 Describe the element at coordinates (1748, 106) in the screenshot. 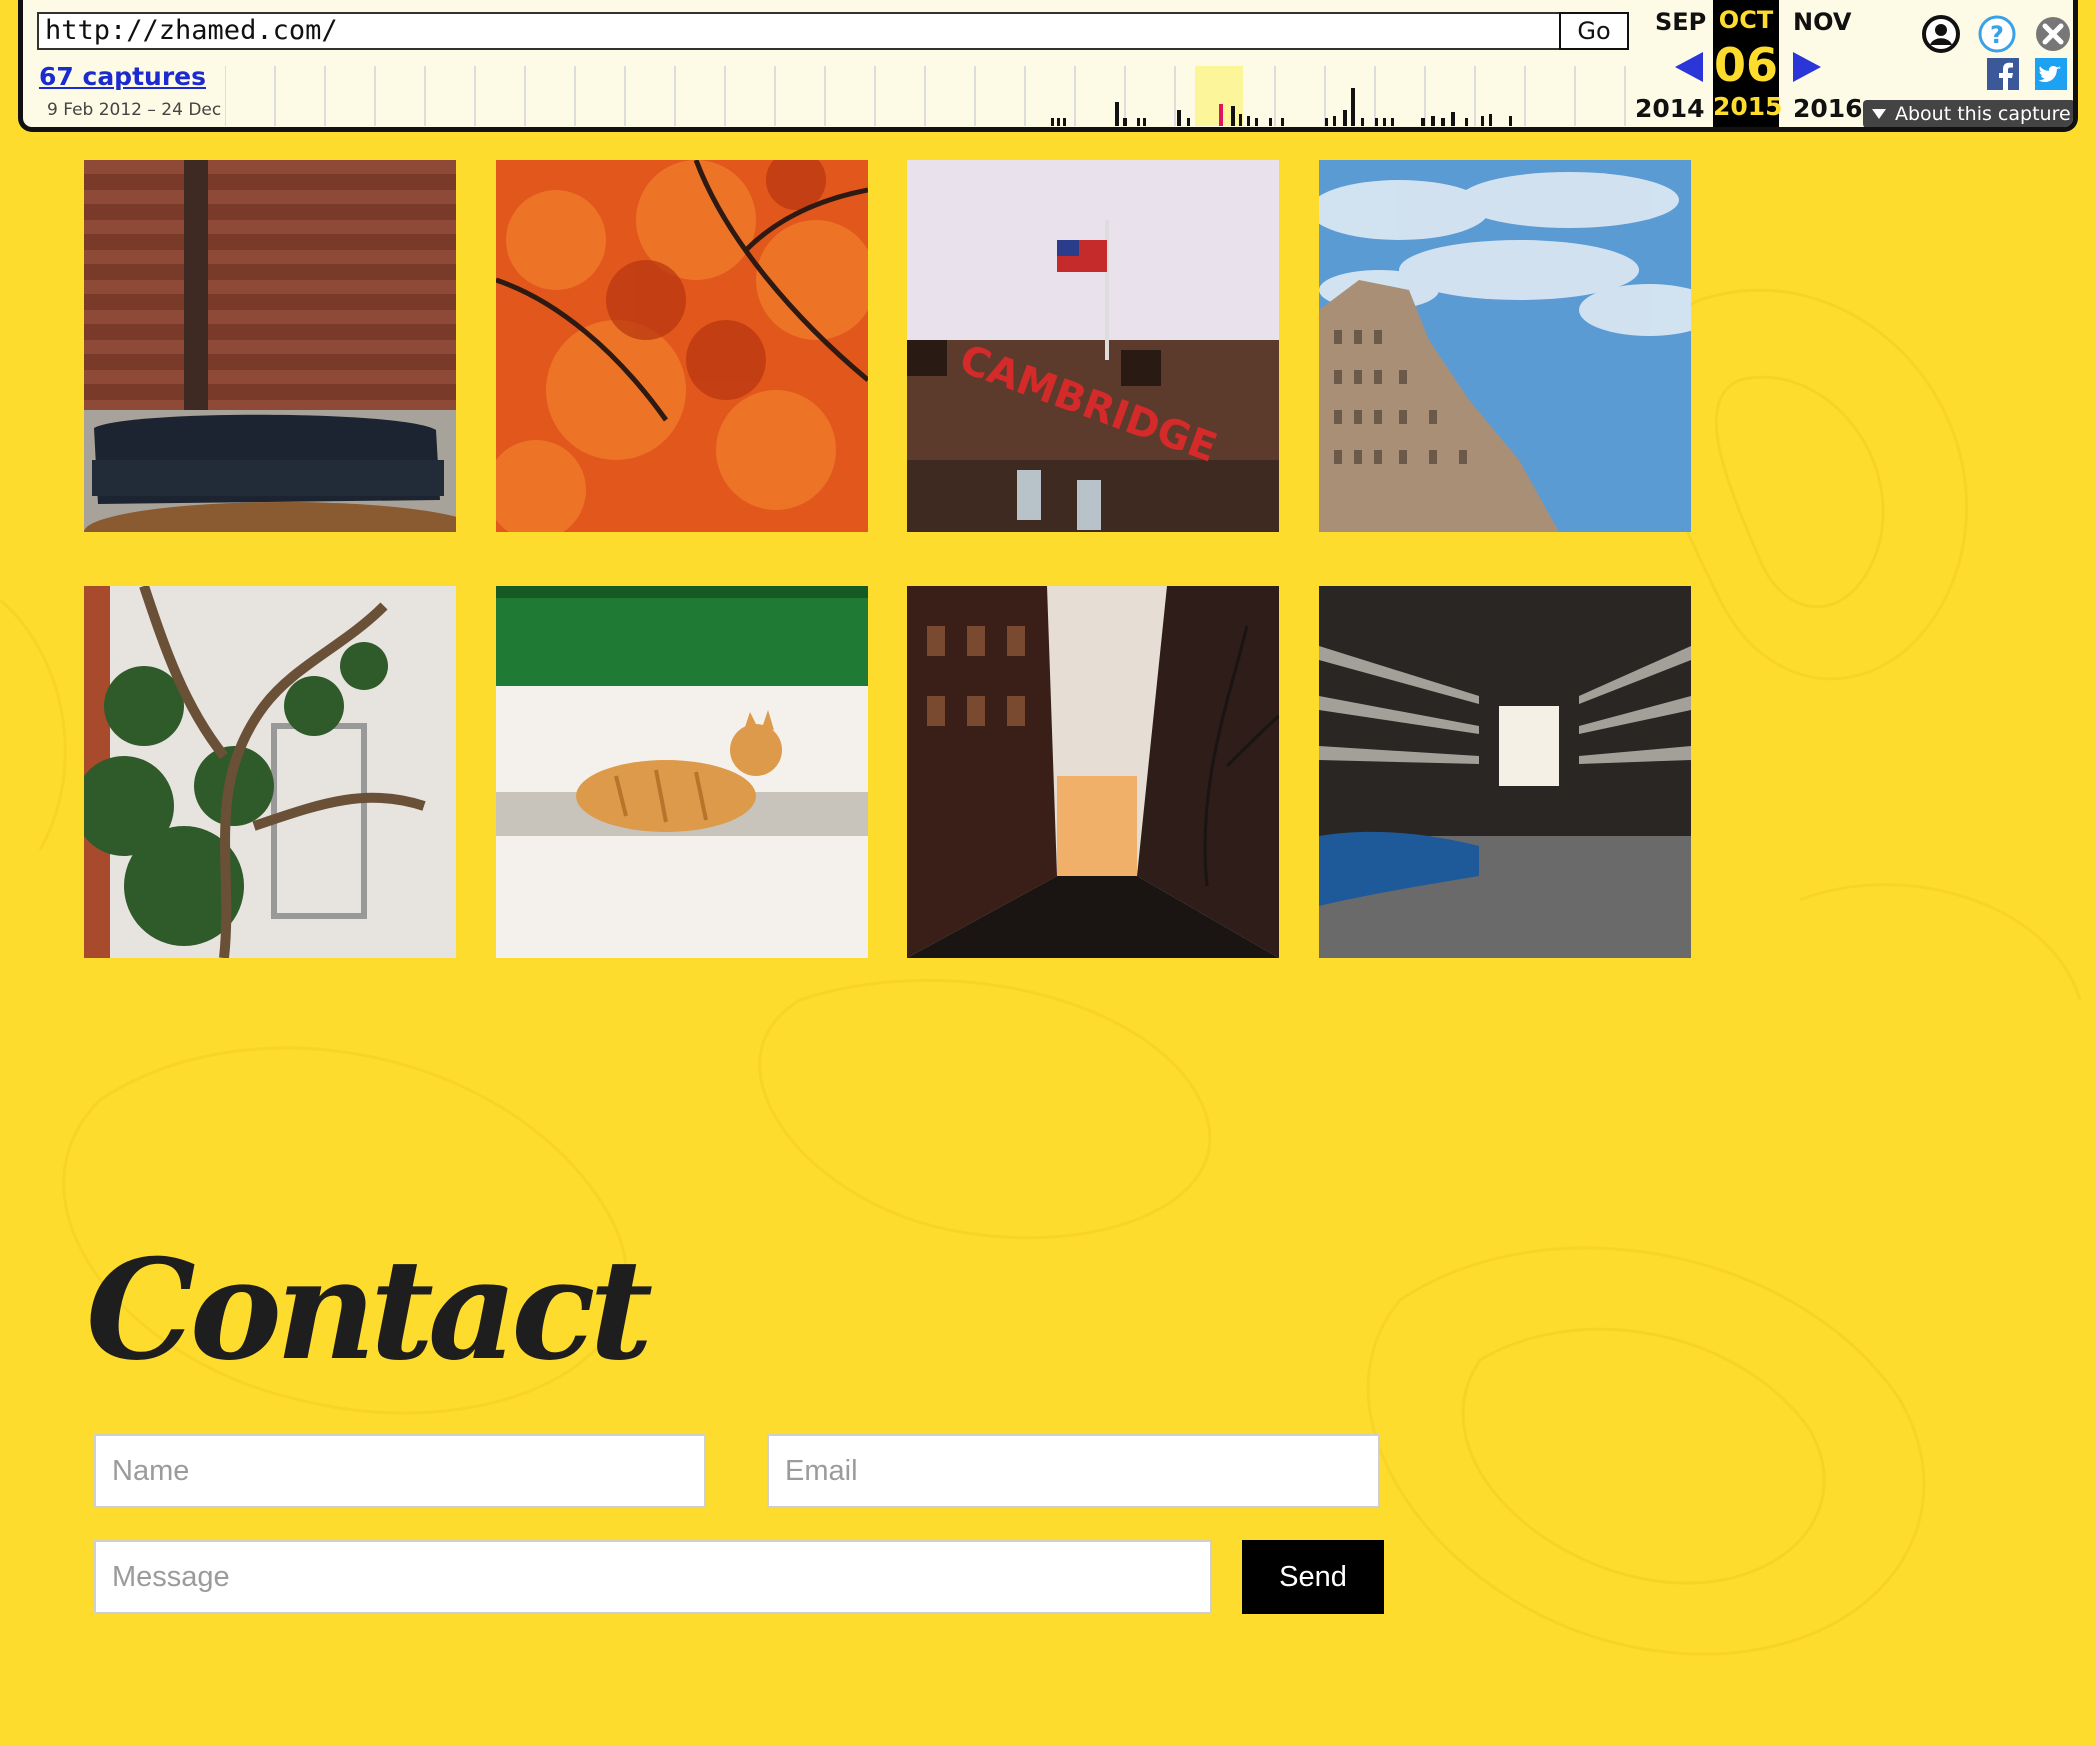

I see `current-year-label: 2015` at that location.